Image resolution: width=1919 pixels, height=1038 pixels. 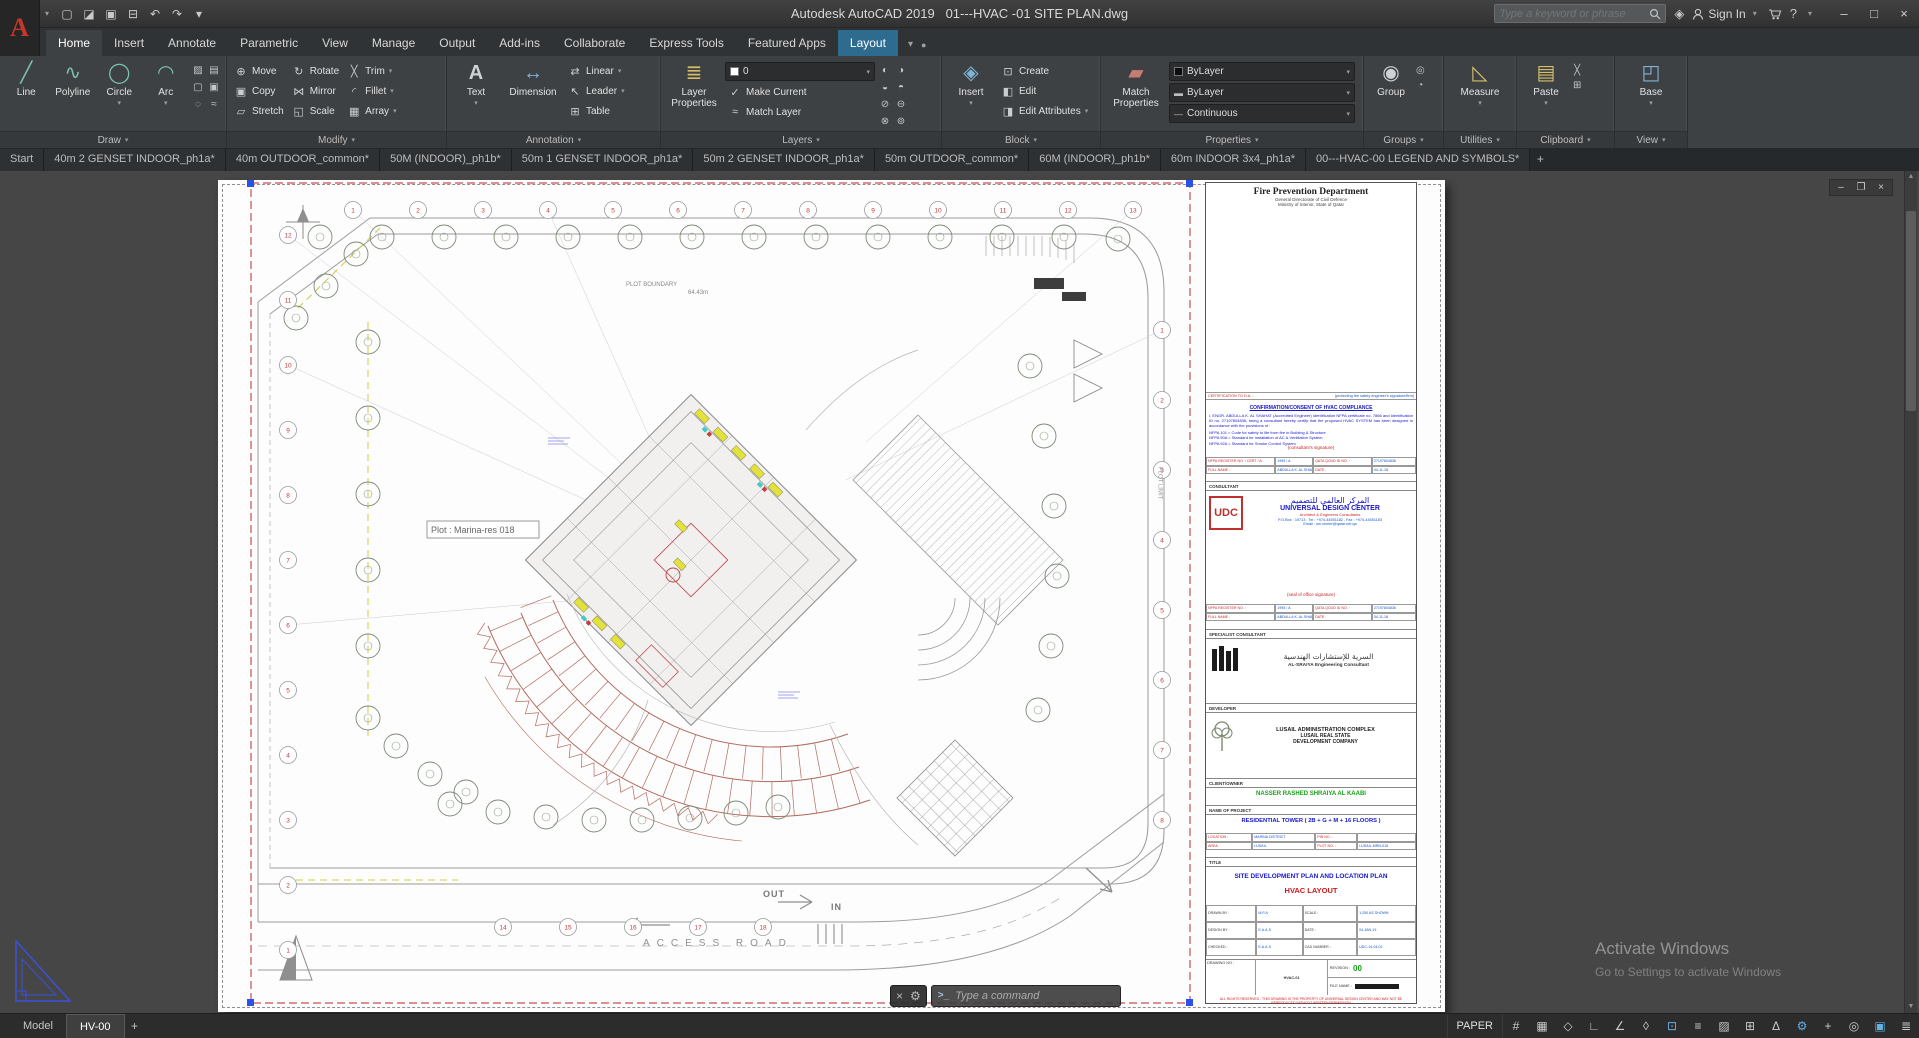 I want to click on edit-block-button: ◧ Edit, so click(x=1044, y=91).